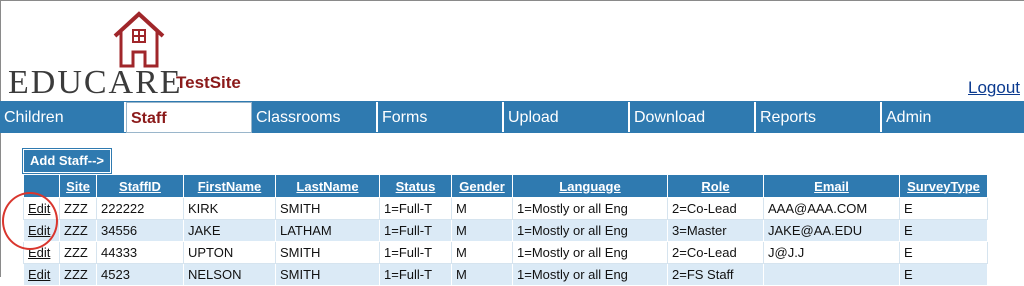  Describe the element at coordinates (67, 161) in the screenshot. I see `add-staff-button: Add Staff-->` at that location.